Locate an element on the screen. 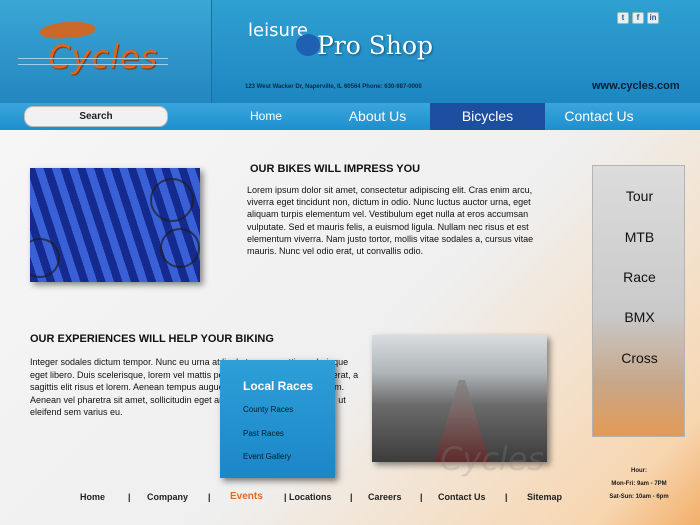  logo: Cycles is located at coordinates (103, 57).